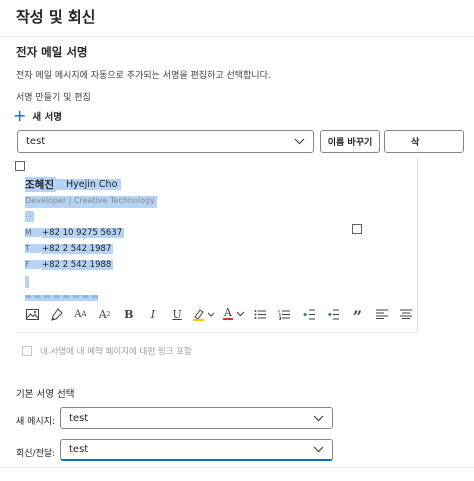  Describe the element at coordinates (196, 418) in the screenshot. I see `new-message-signature-select: test` at that location.